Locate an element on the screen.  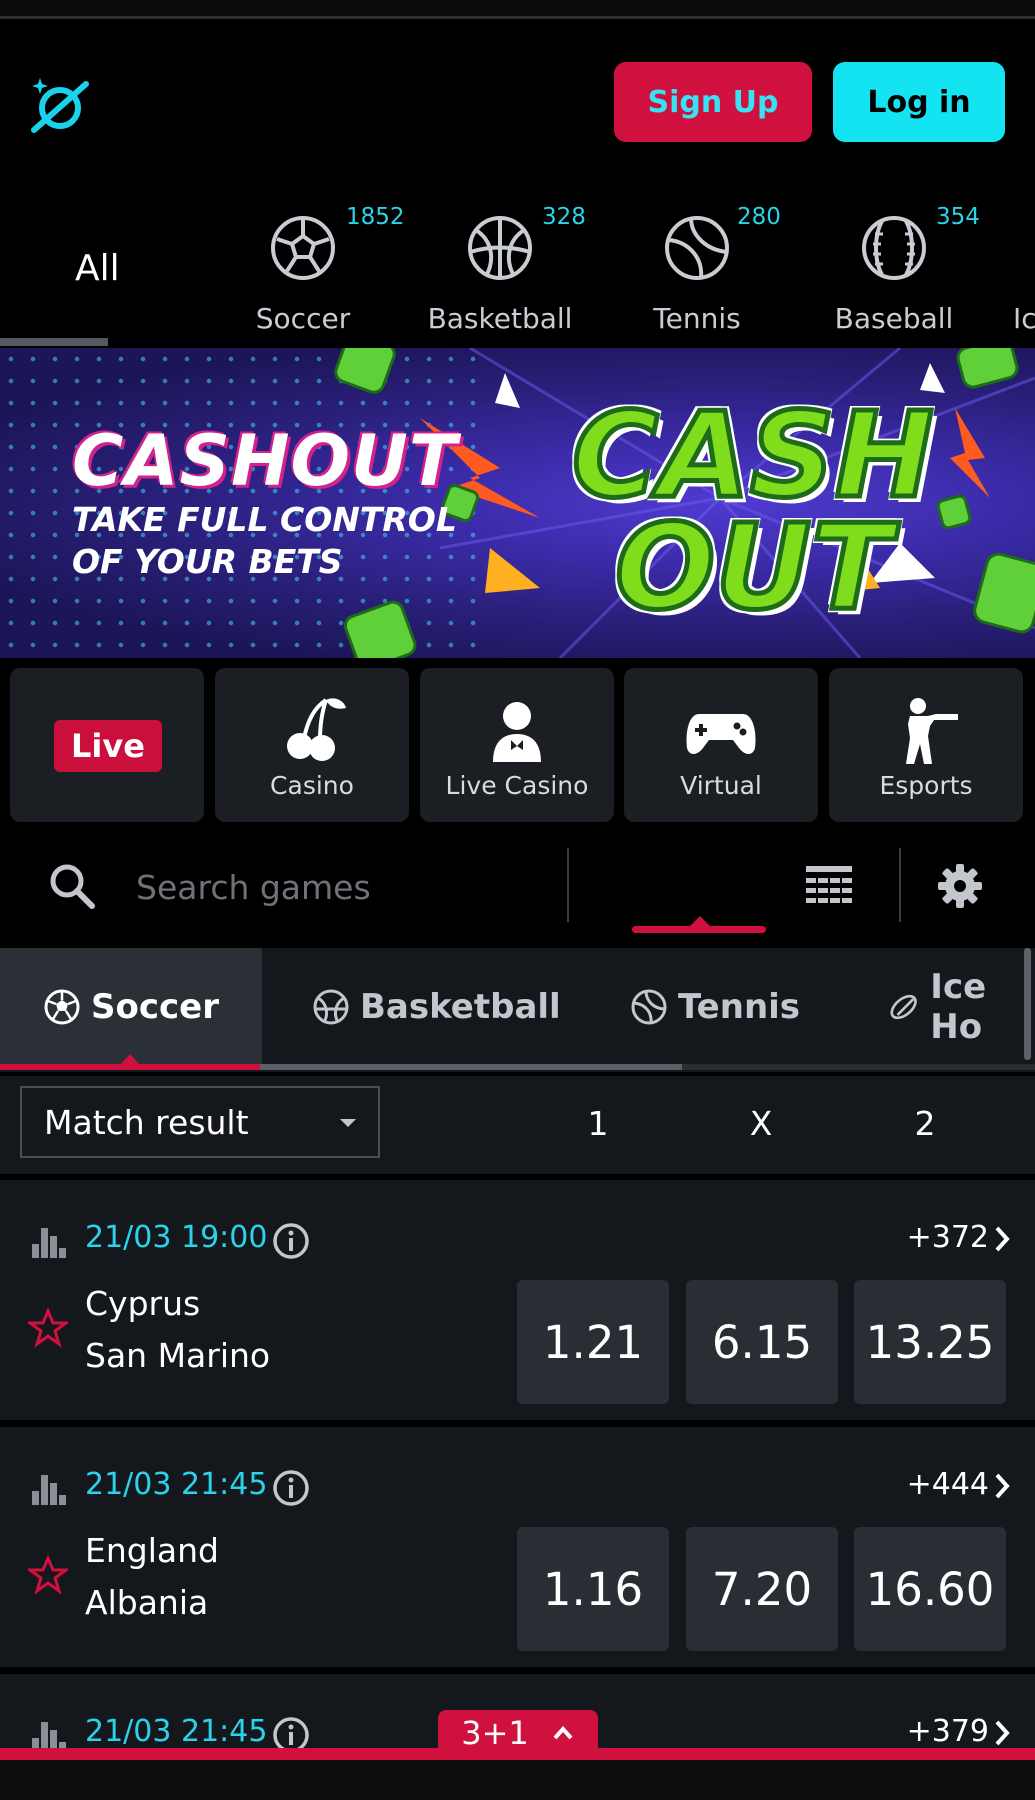
market-header: Match result 1 X 2 is located at coordinates (517, 1125).